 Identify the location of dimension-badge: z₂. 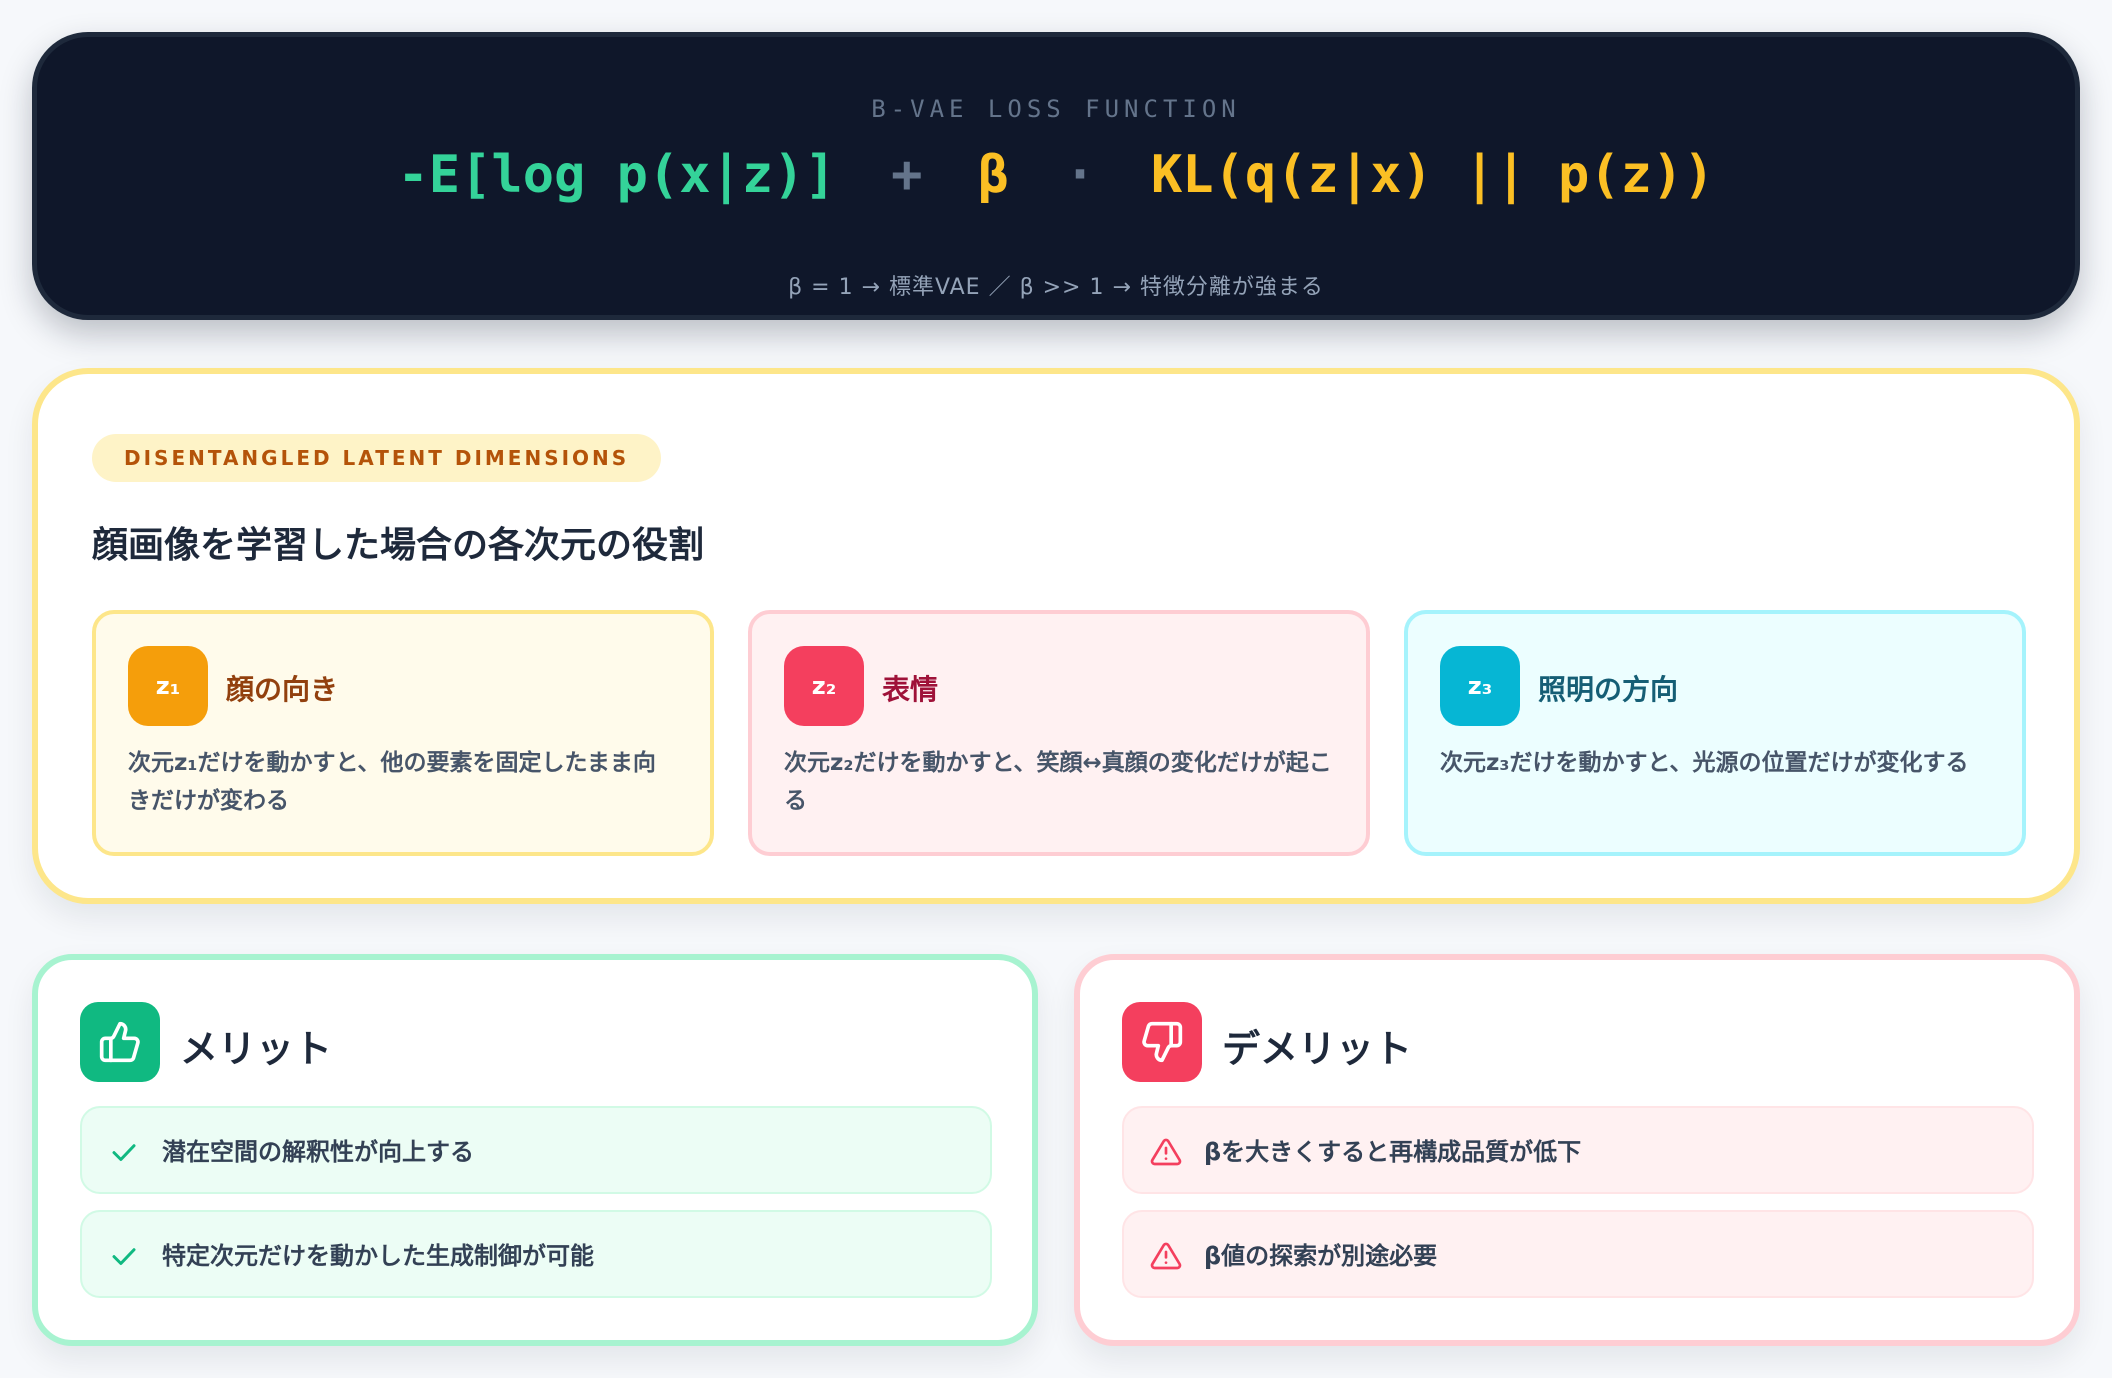
(824, 686).